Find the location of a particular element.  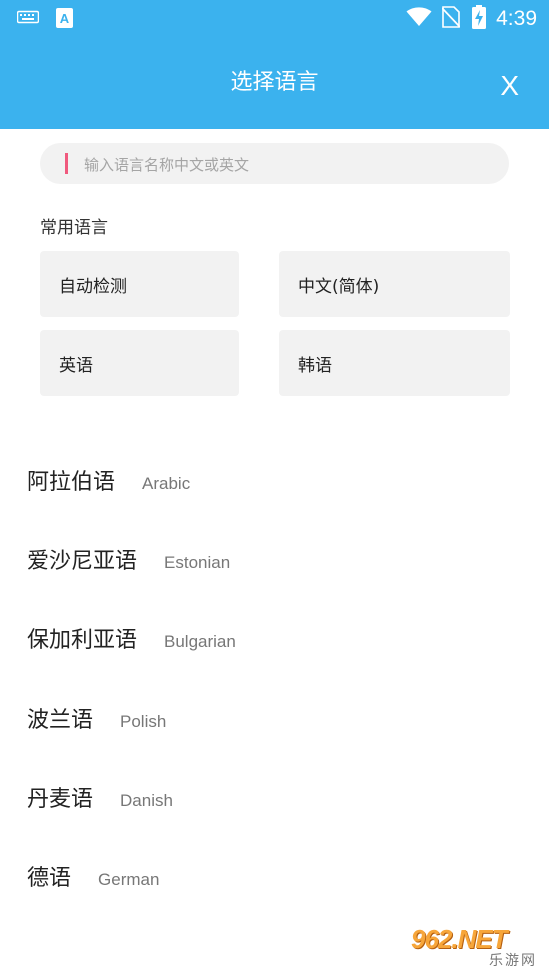

search-input is located at coordinates (289, 164).